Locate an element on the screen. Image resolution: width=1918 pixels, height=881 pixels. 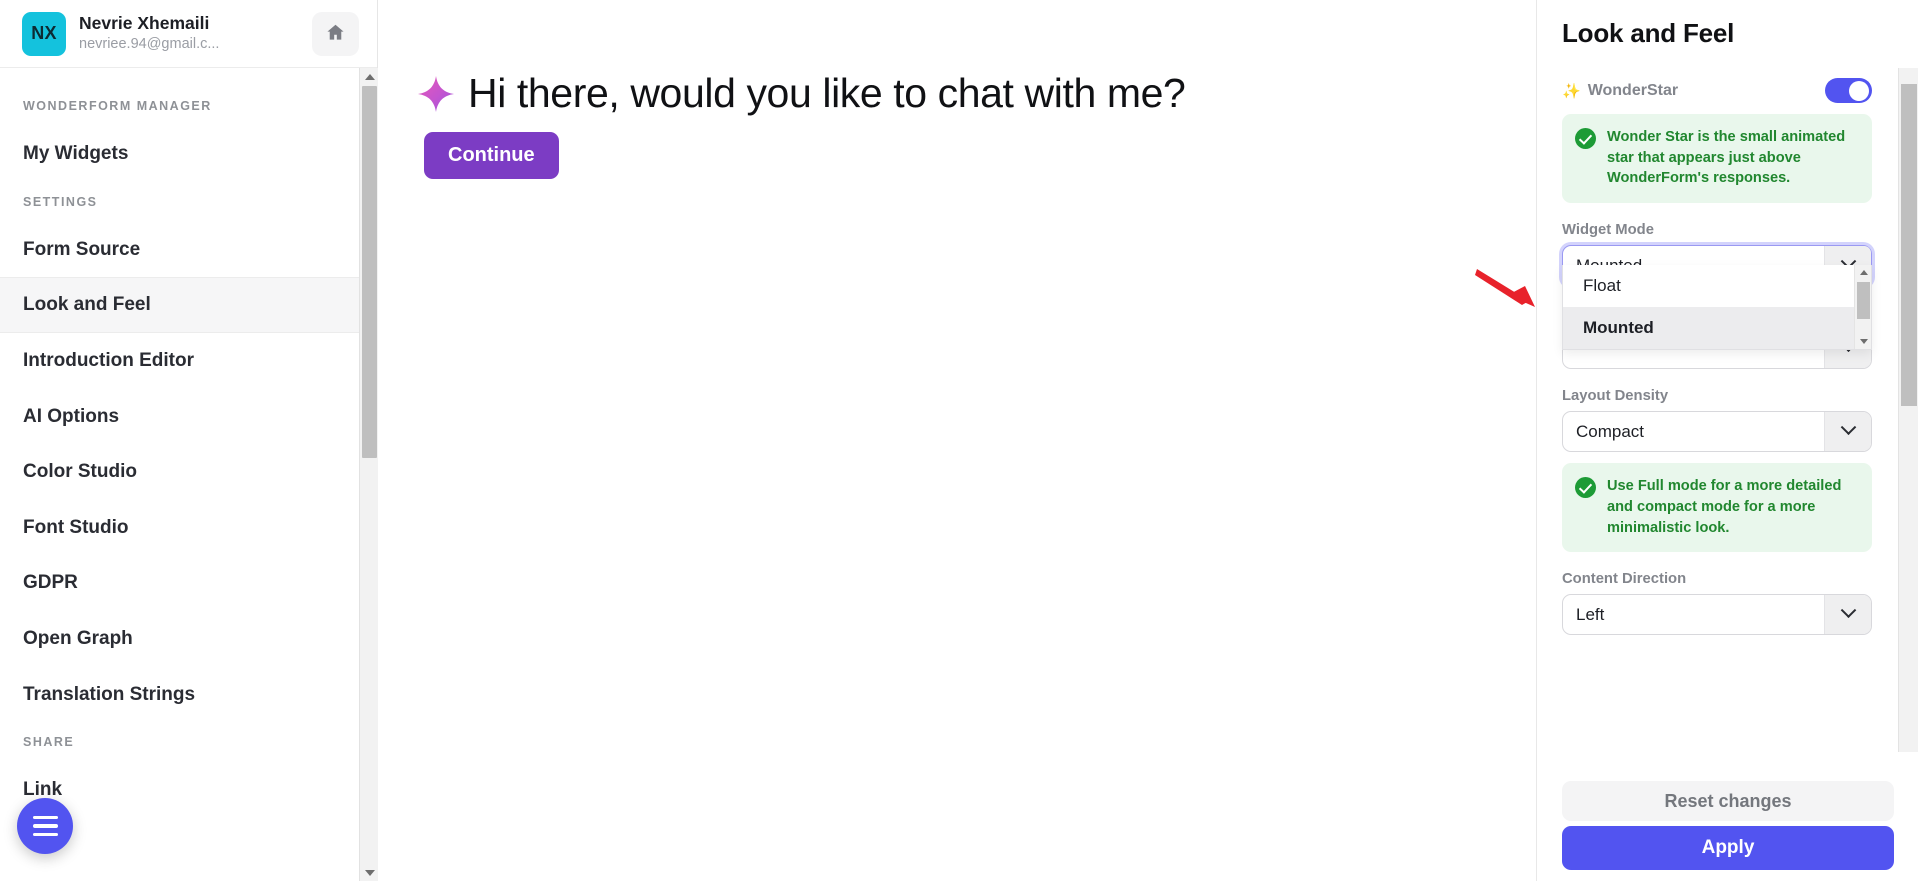
sparkle-star-icon is located at coordinates (436, 94).